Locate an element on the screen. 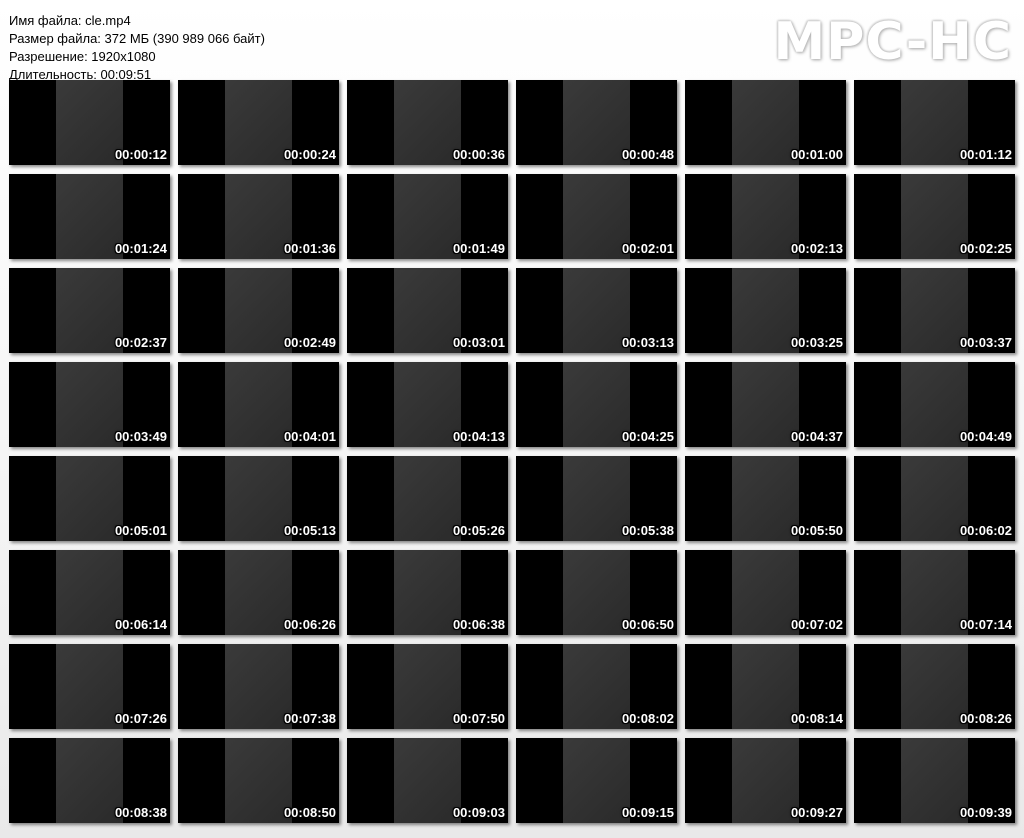 Image resolution: width=1024 pixels, height=838 pixels. thumbnail-timestamp: 00:08:38 is located at coordinates (140, 812).